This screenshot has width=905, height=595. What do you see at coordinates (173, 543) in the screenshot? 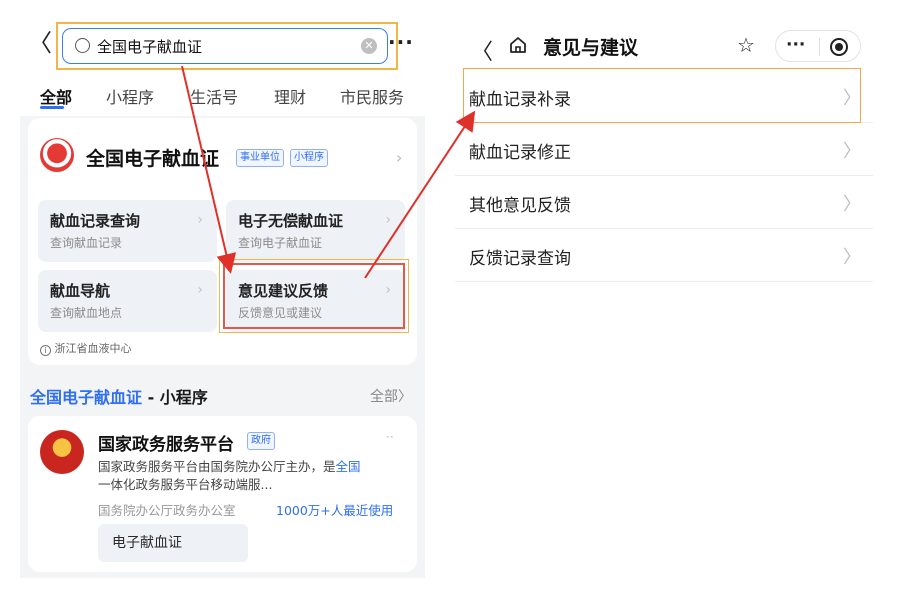
I see `service-chip: 电子献血证` at bounding box center [173, 543].